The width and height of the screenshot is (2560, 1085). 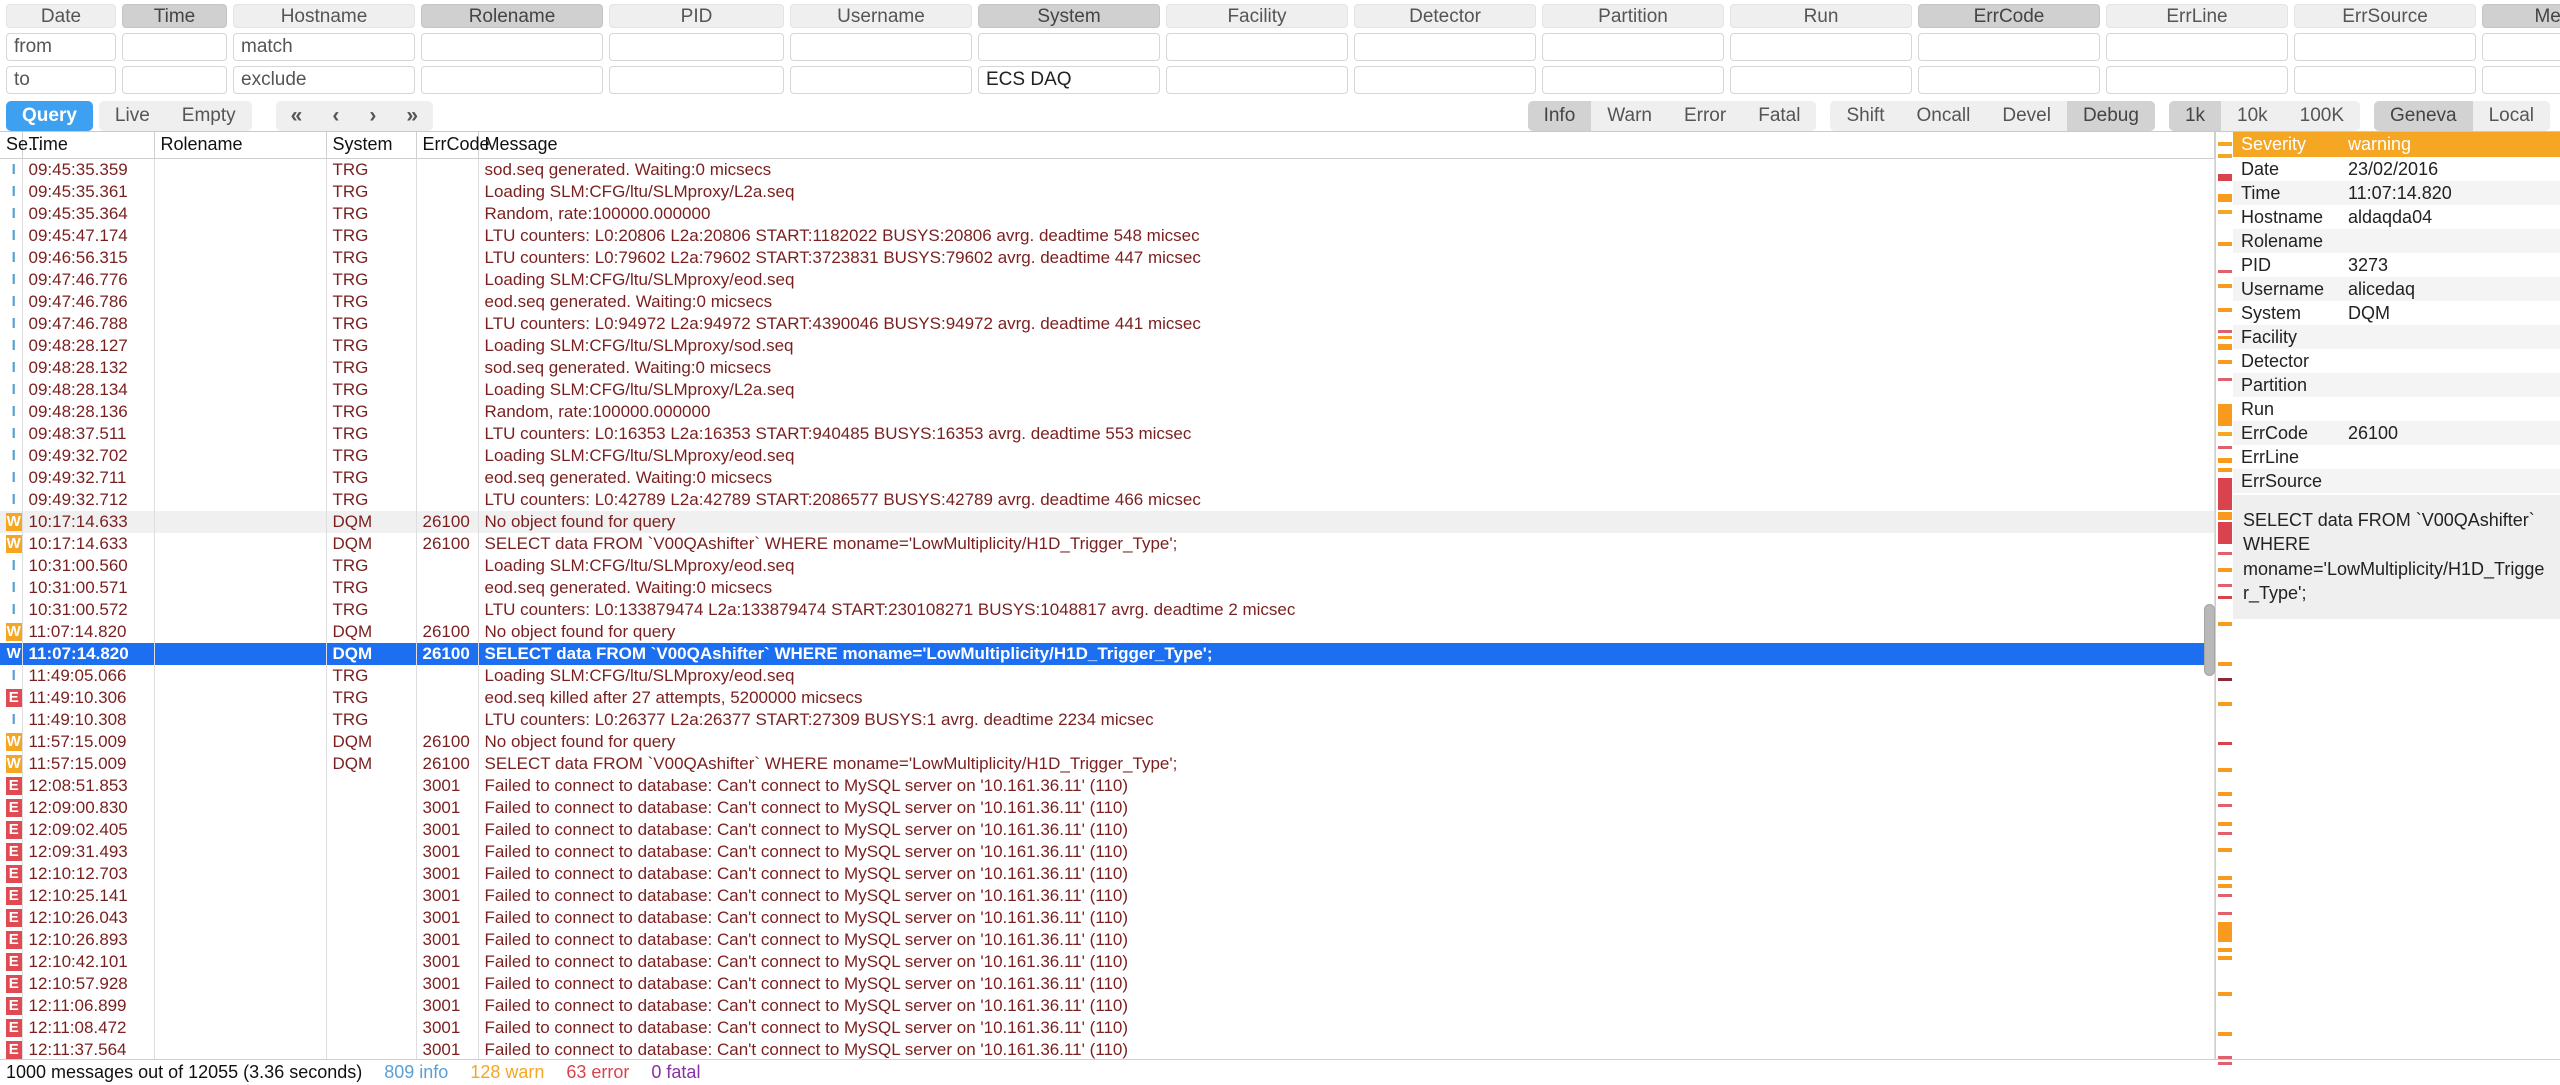 I want to click on log-column-header-5: Message, so click(x=1346, y=145).